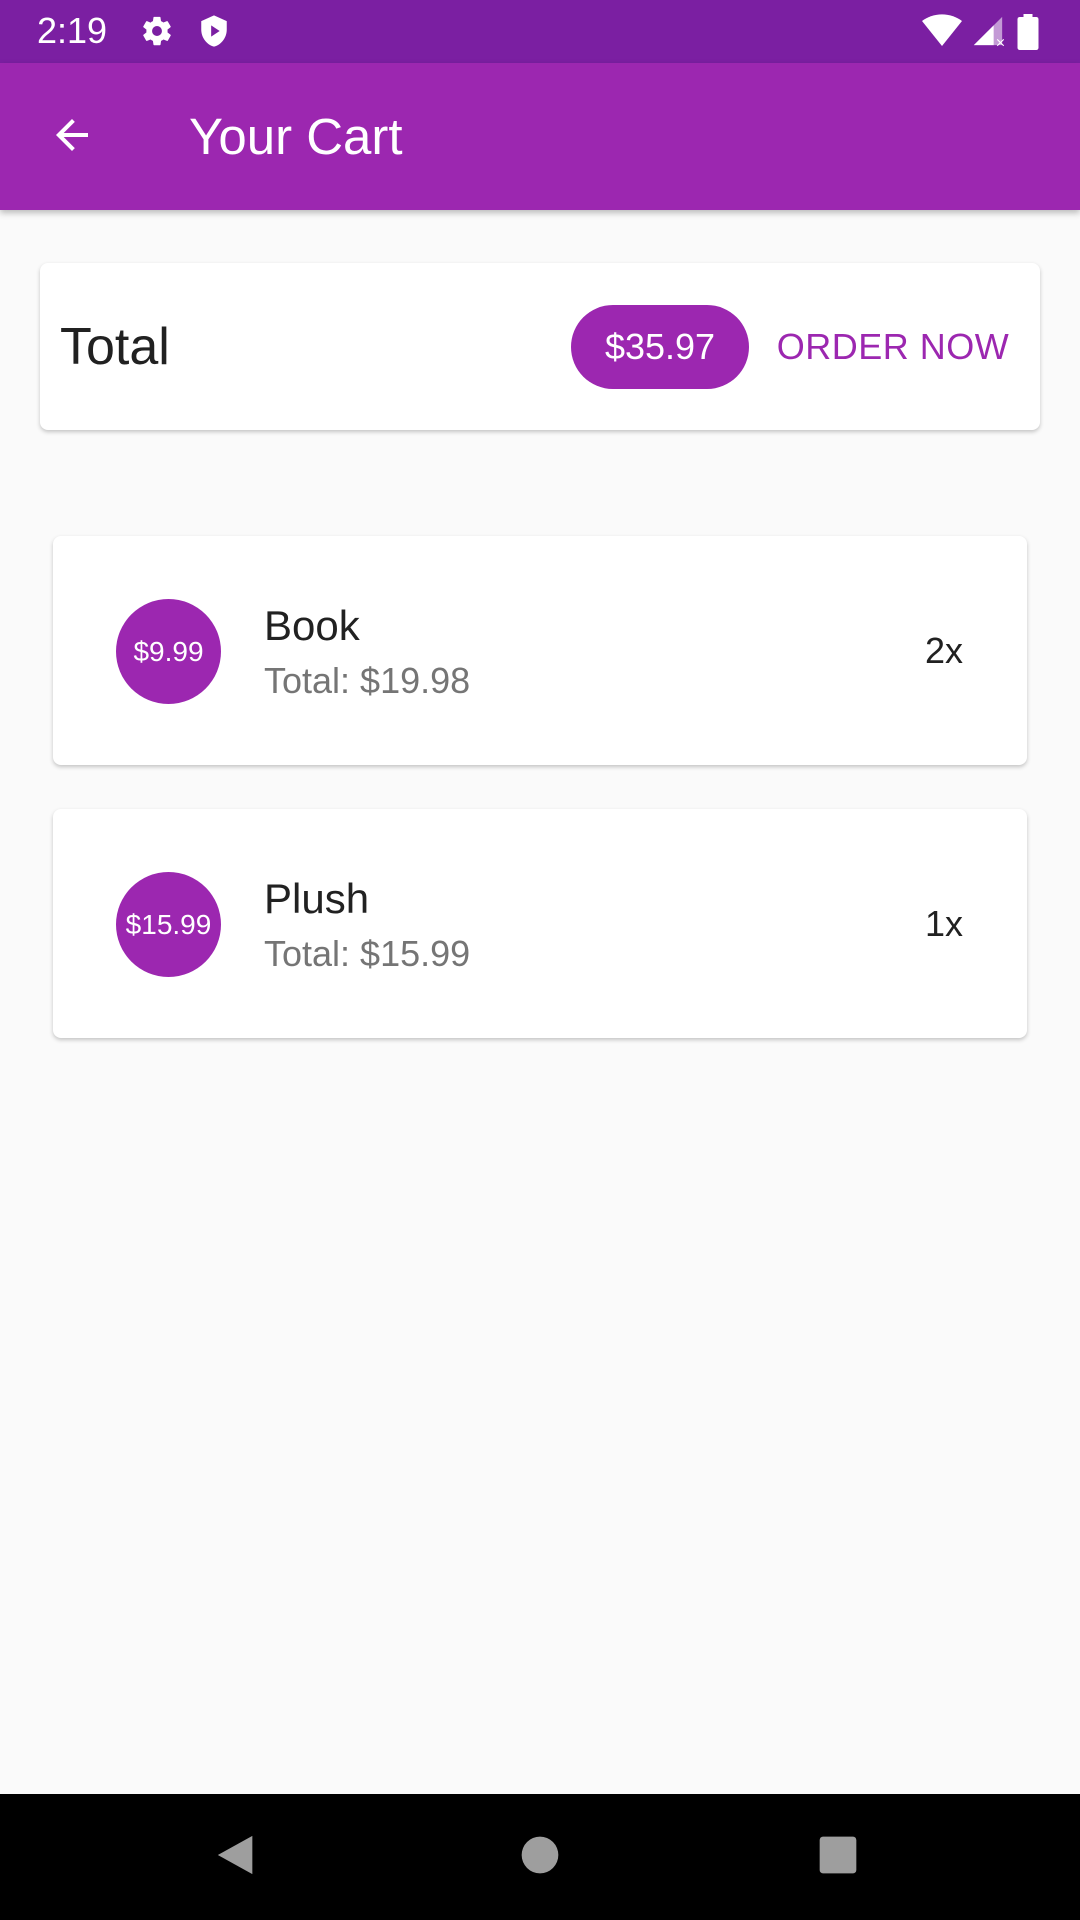 The height and width of the screenshot is (1920, 1080). What do you see at coordinates (1031, 32) in the screenshot?
I see `battery-icon` at bounding box center [1031, 32].